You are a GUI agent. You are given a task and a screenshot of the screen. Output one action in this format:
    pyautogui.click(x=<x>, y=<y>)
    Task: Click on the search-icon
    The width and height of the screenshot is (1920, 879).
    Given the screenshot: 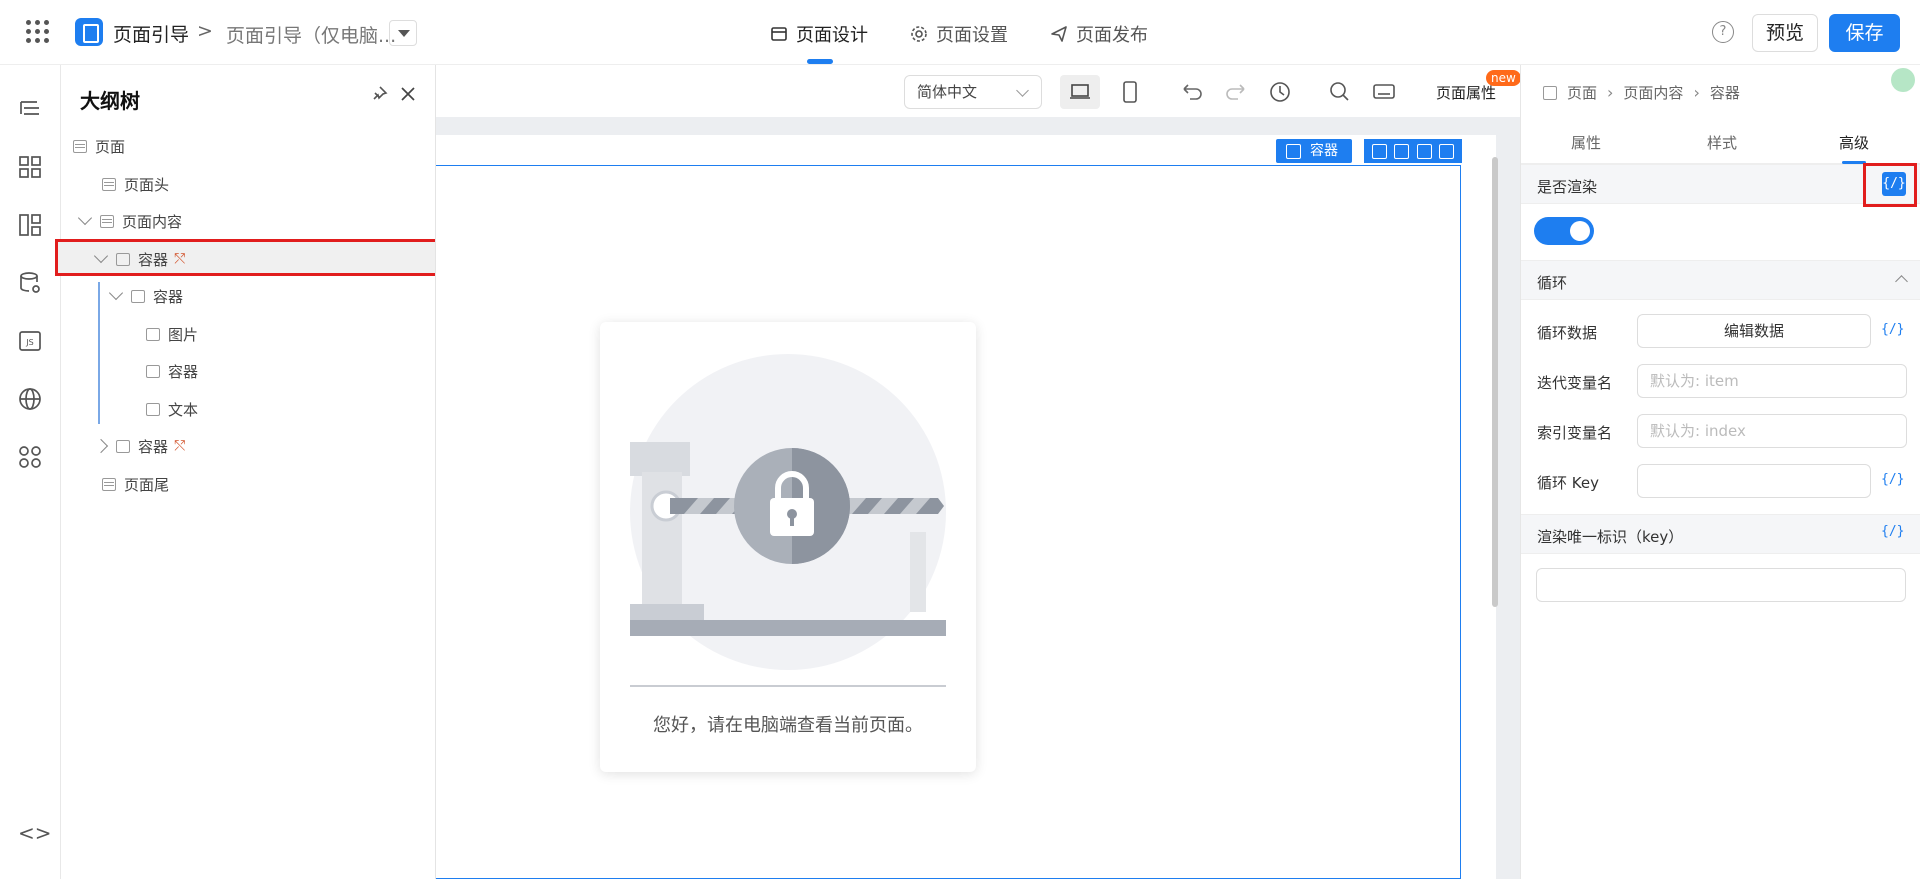 What is the action you would take?
    pyautogui.click(x=1339, y=91)
    